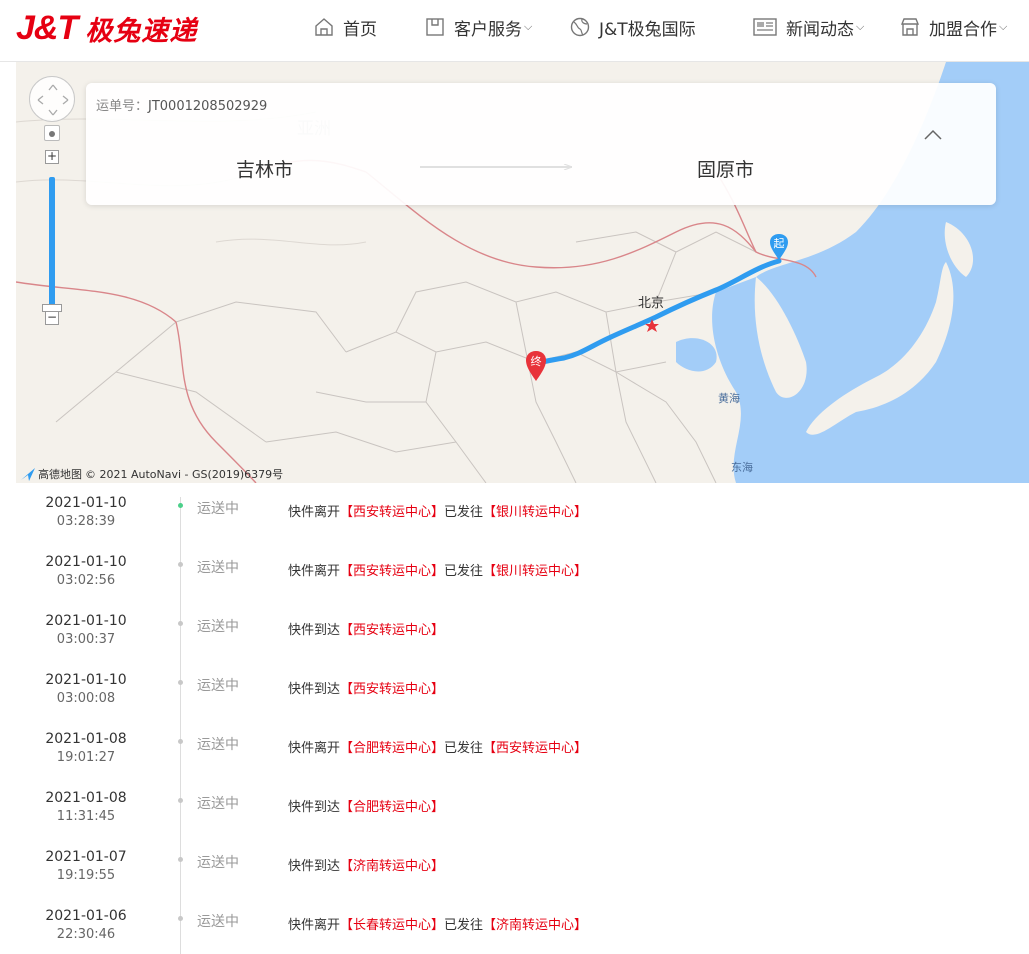 The height and width of the screenshot is (954, 1029). I want to click on transit-center-name: 【合肥转运中心】, so click(392, 807).